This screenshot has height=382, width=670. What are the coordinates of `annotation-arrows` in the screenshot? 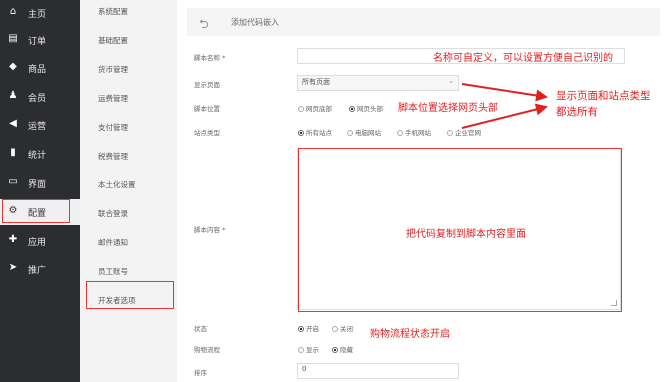 It's located at (504, 106).